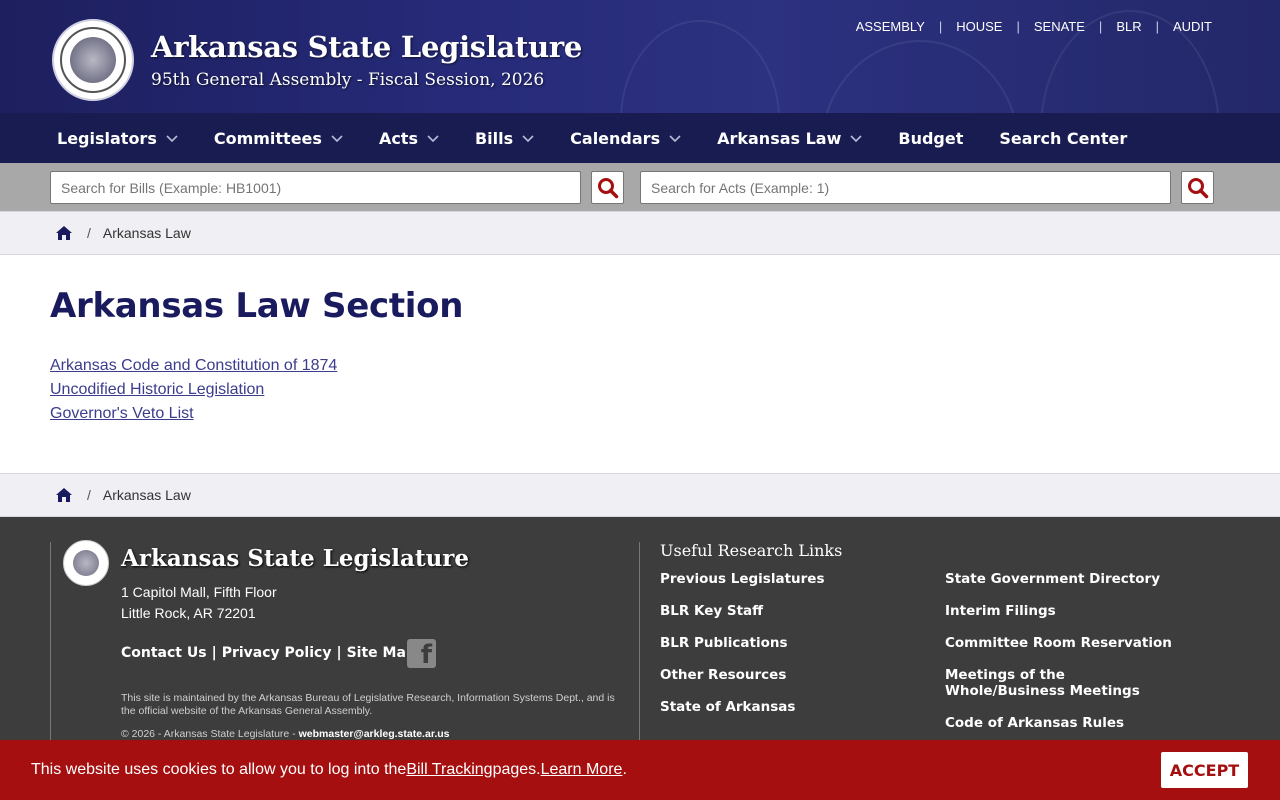 This screenshot has width=1280, height=800. Describe the element at coordinates (615, 138) in the screenshot. I see `nav-label: Calendars` at that location.